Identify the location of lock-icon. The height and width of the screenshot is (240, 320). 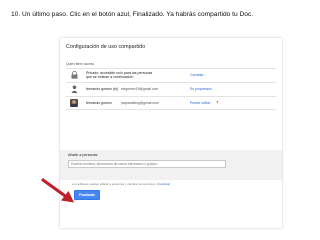
(74, 75).